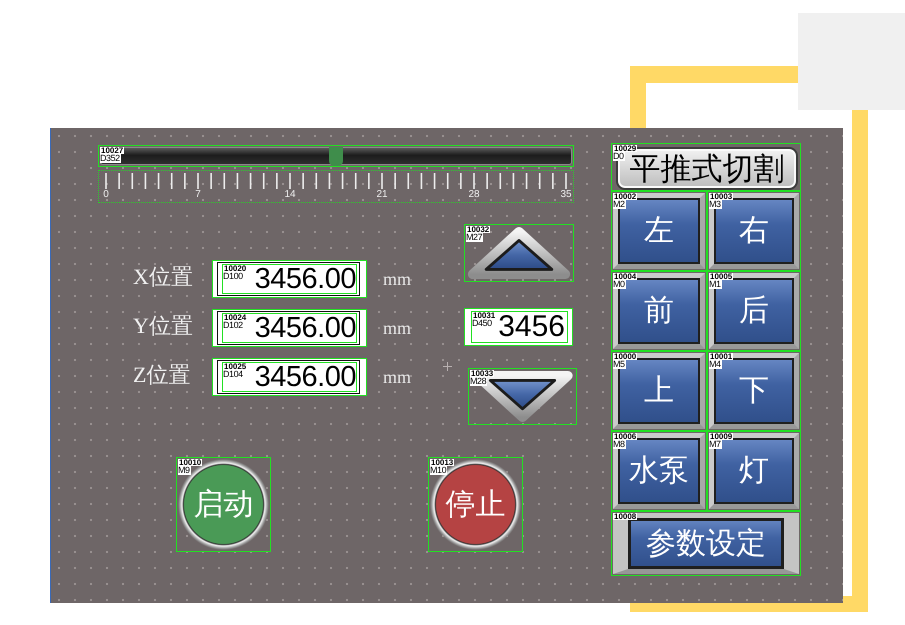 The height and width of the screenshot is (625, 905). I want to click on object-id-tag: 10032, so click(478, 229).